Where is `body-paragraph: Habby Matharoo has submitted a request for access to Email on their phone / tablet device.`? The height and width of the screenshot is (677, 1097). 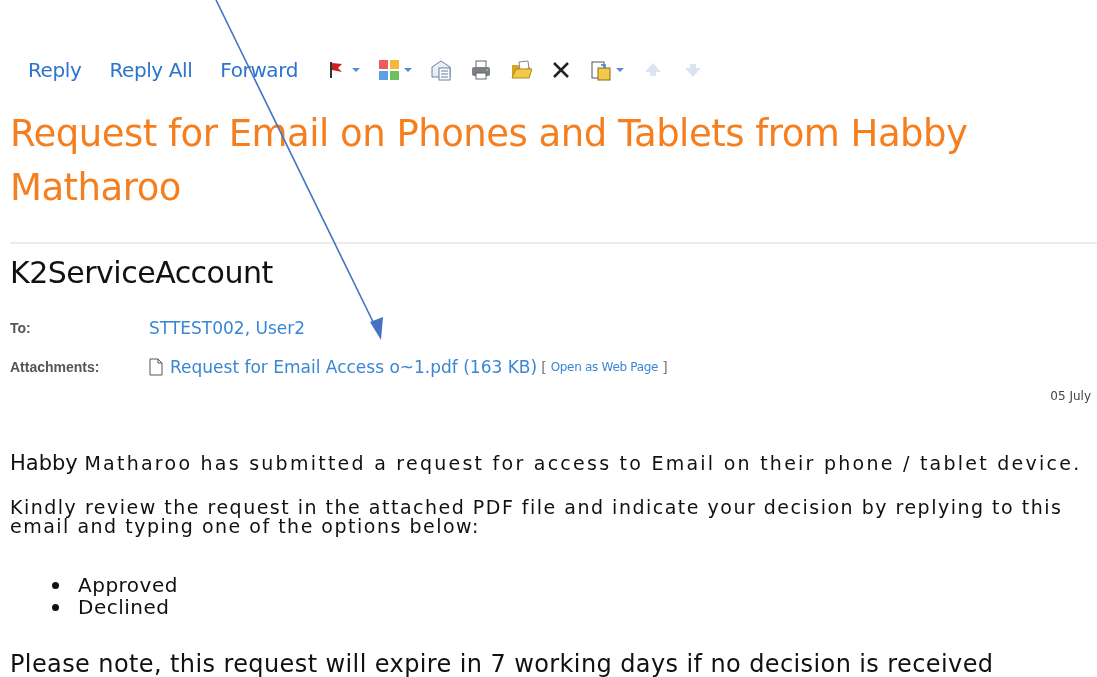
body-paragraph: Habby Matharoo has submitted a request for access to Email on their phone / tablet device. is located at coordinates (546, 463).